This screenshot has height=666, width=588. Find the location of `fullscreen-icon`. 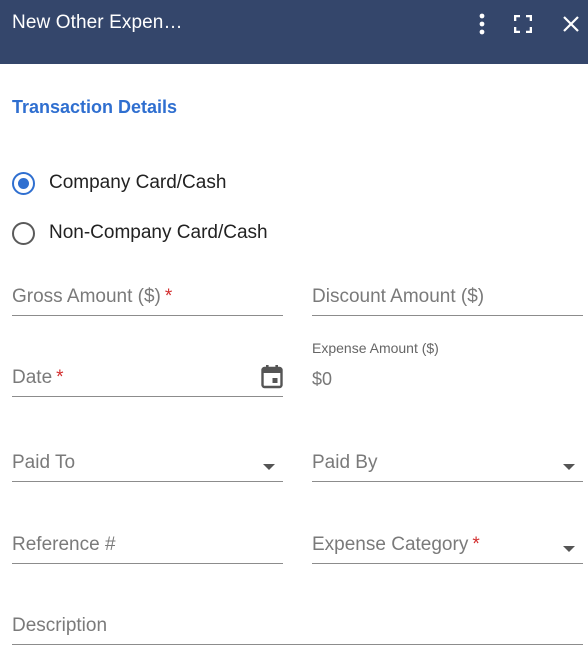

fullscreen-icon is located at coordinates (523, 24).